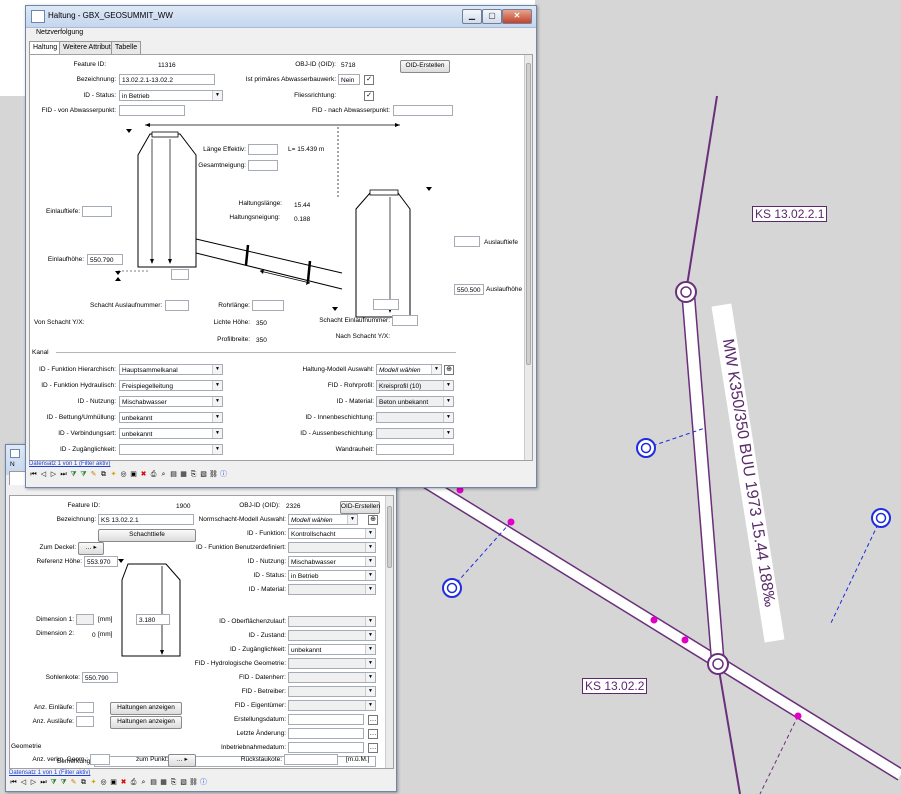  What do you see at coordinates (409, 369) in the screenshot?
I see `haltung-modell-select: Modell wählen ▼` at bounding box center [409, 369].